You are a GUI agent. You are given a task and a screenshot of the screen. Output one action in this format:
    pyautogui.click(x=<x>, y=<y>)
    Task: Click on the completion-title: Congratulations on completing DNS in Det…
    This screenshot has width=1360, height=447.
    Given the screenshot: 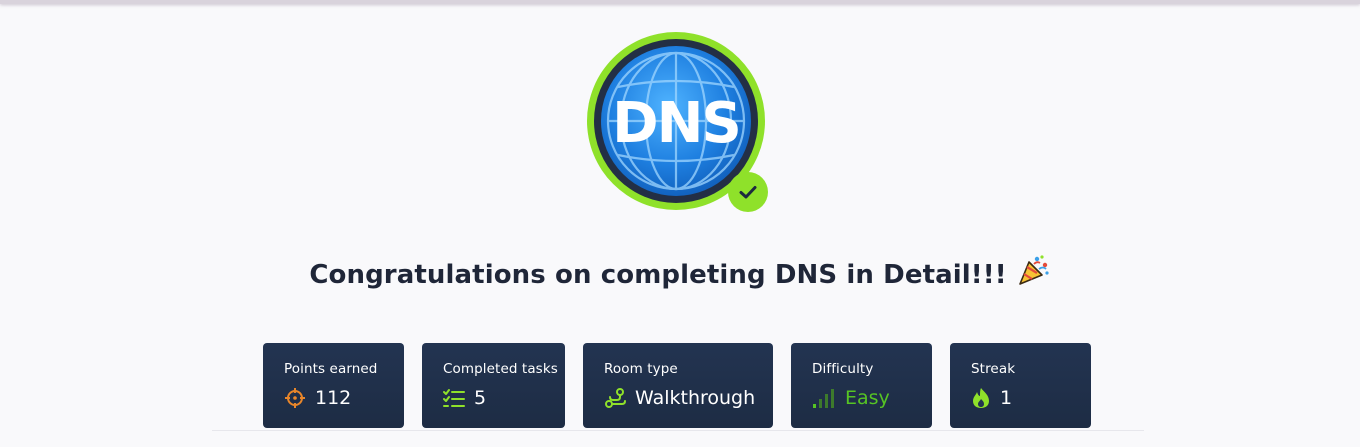 What is the action you would take?
    pyautogui.click(x=680, y=273)
    